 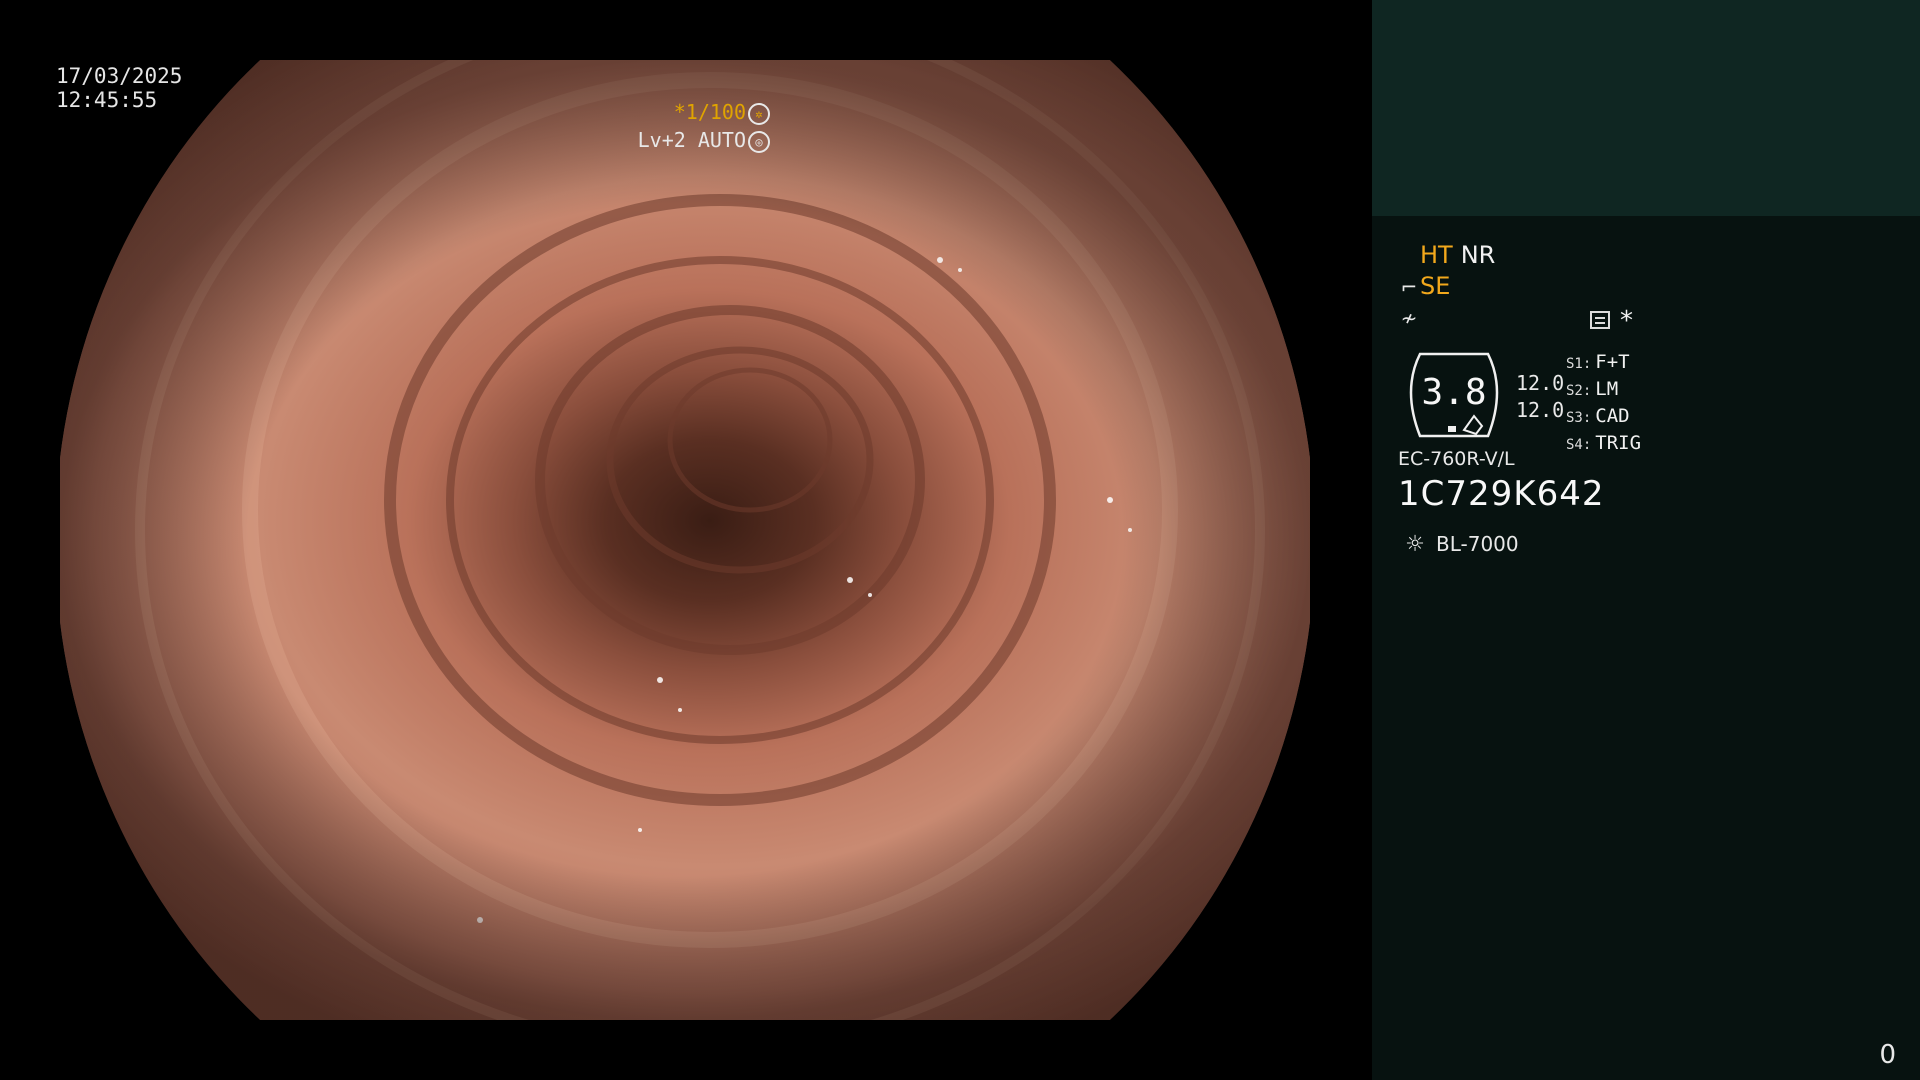 What do you see at coordinates (1646, 108) in the screenshot?
I see `status-panel-header` at bounding box center [1646, 108].